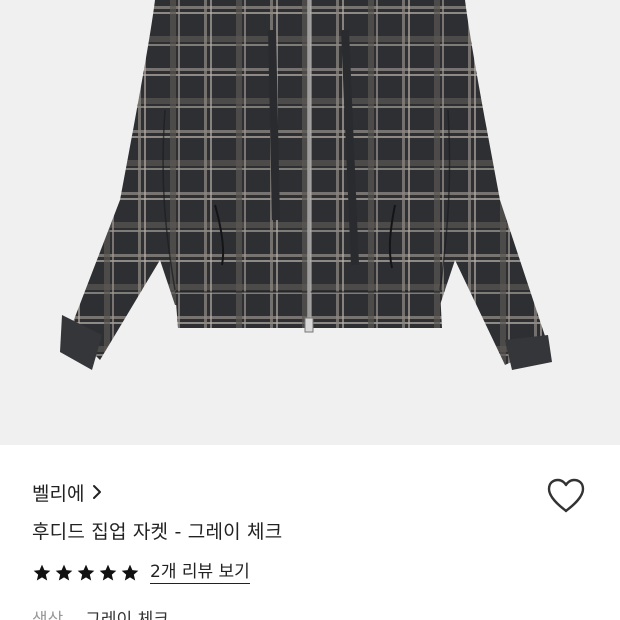 This screenshot has width=620, height=620. What do you see at coordinates (48, 615) in the screenshot?
I see `color-option-label: 색상` at bounding box center [48, 615].